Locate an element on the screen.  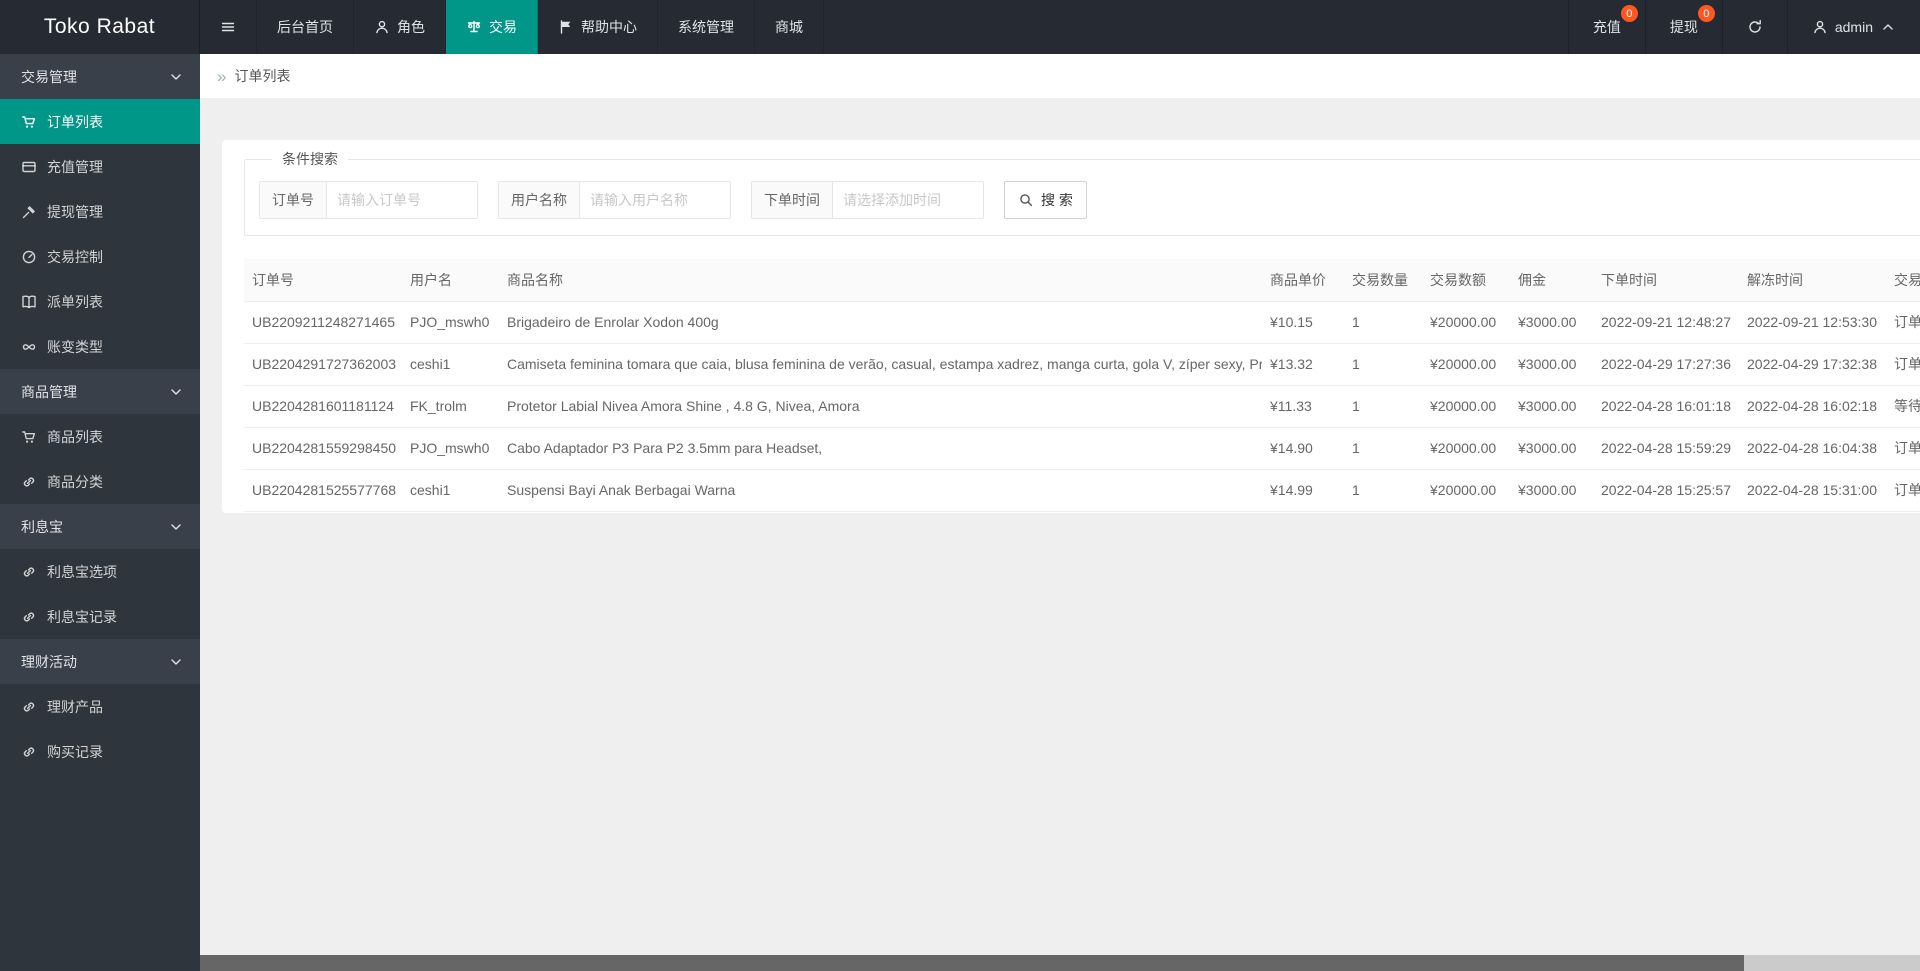
input-order-no is located at coordinates (402, 200).